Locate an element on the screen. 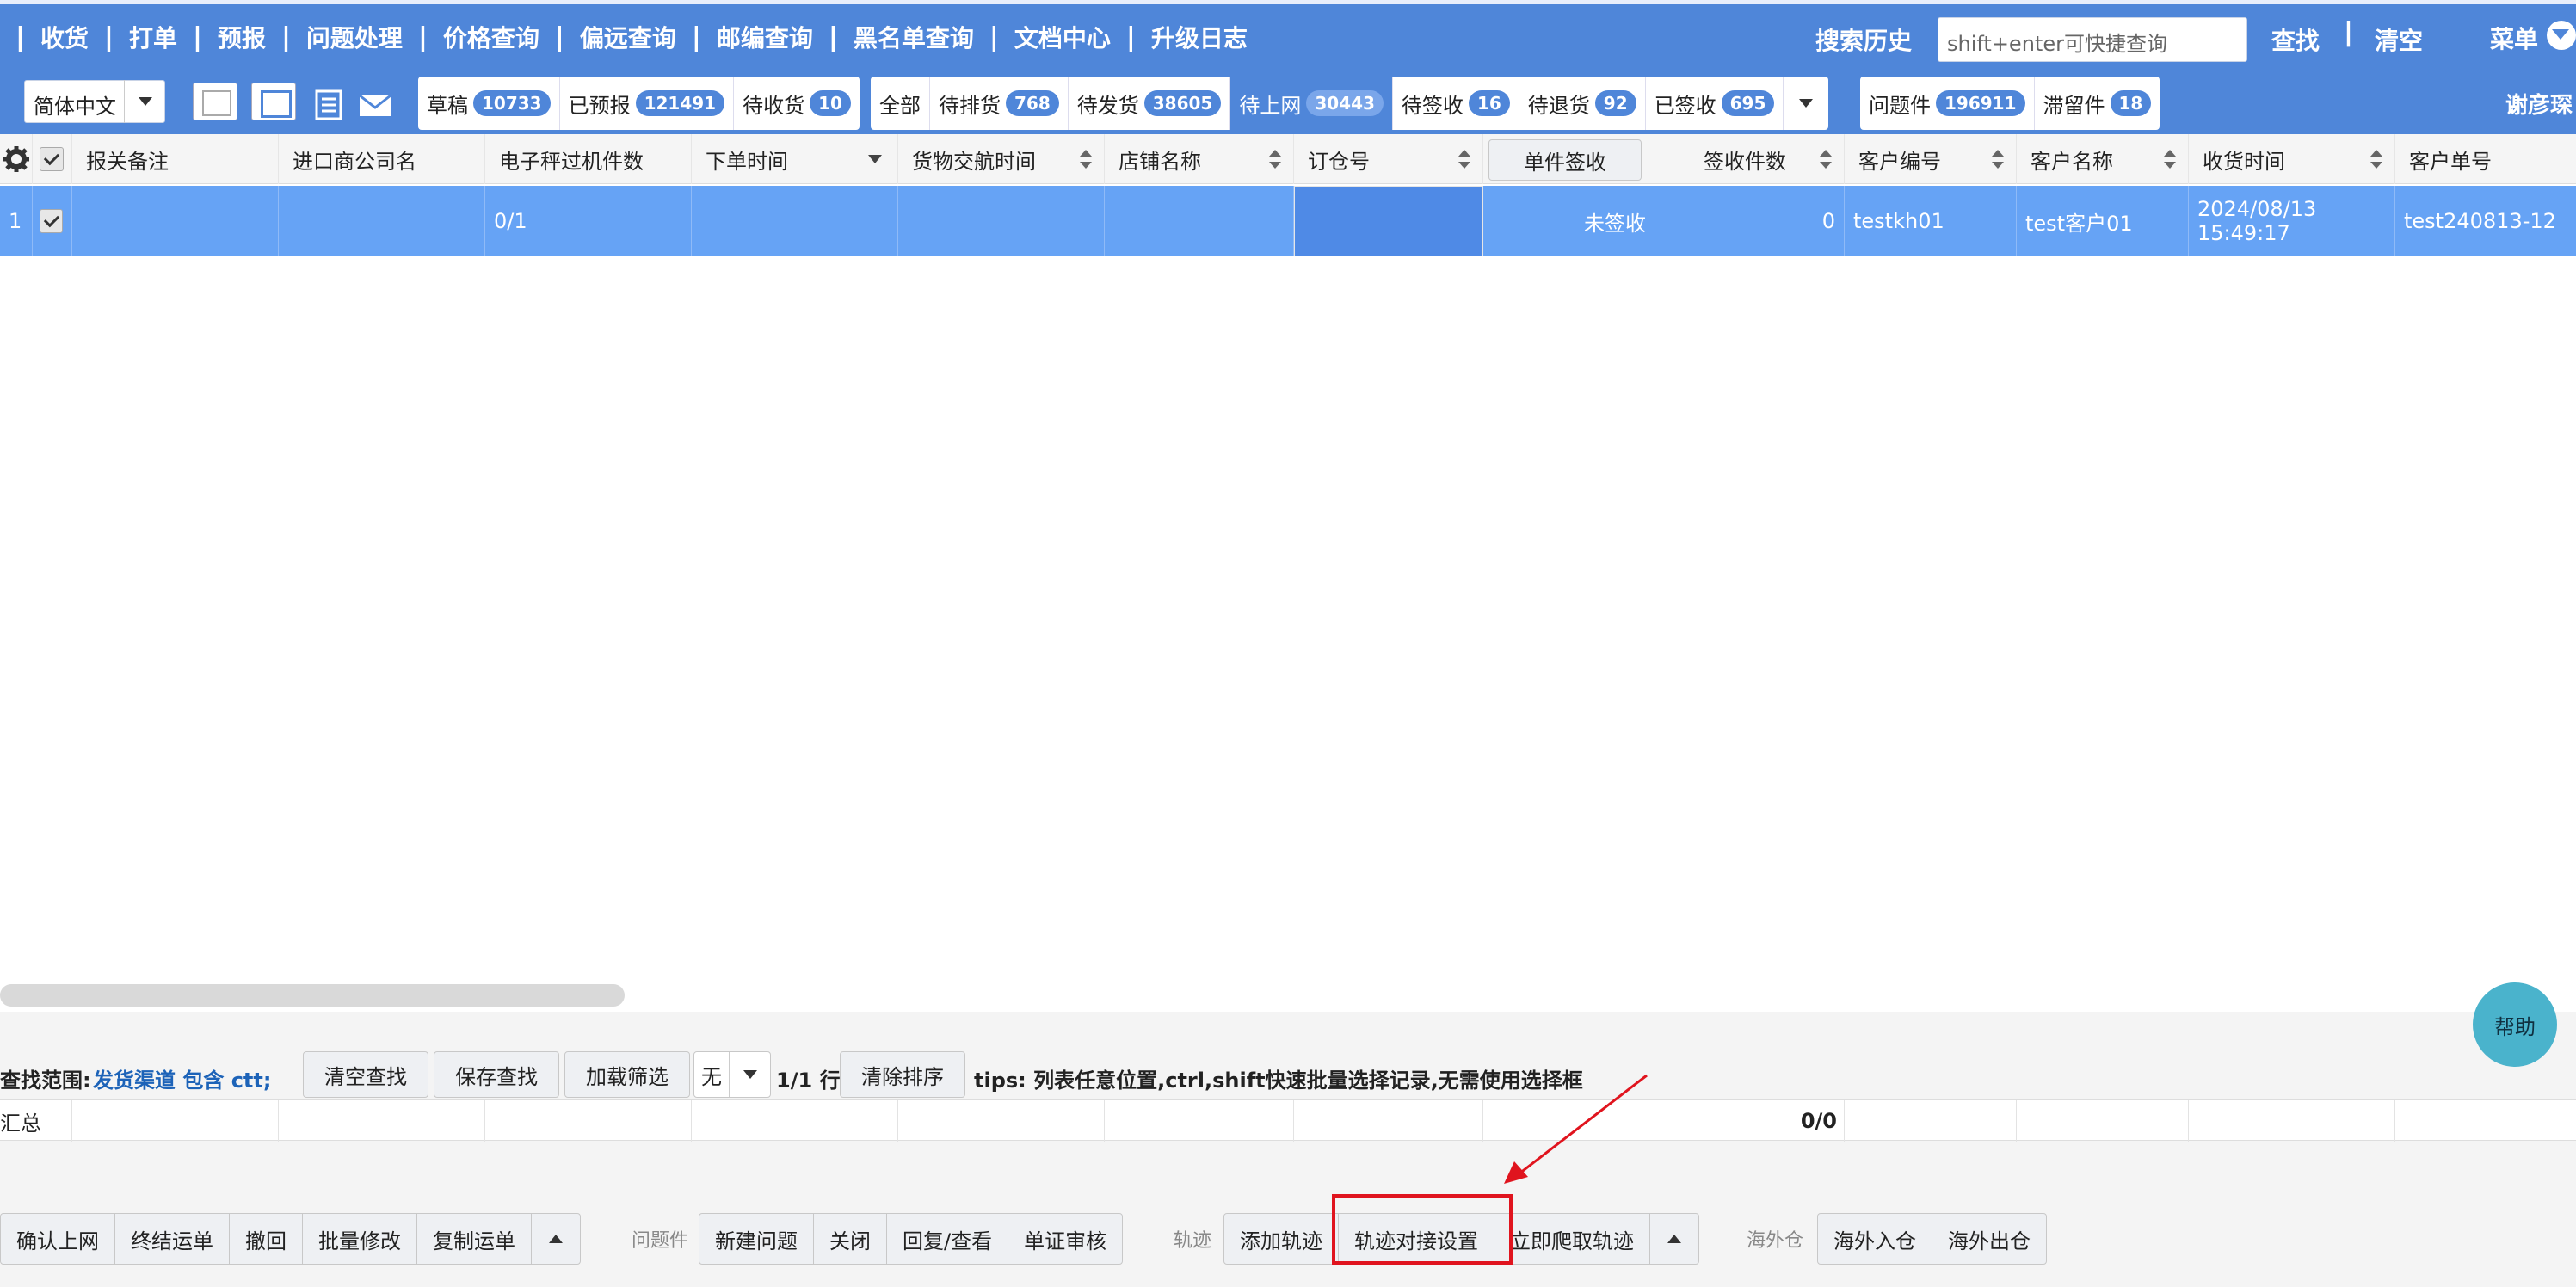 The image size is (2576, 1287). view-narrow-button is located at coordinates (215, 102).